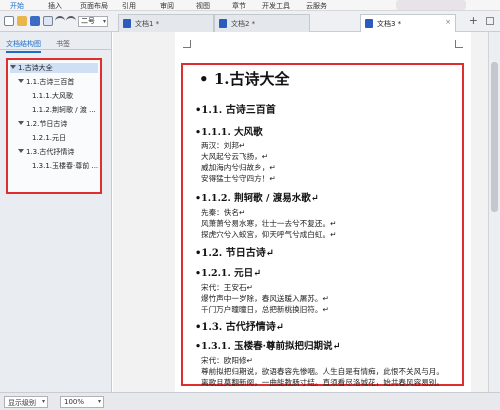 The width and height of the screenshot is (500, 410). I want to click on zoom-select: 100% ▾, so click(82, 402).